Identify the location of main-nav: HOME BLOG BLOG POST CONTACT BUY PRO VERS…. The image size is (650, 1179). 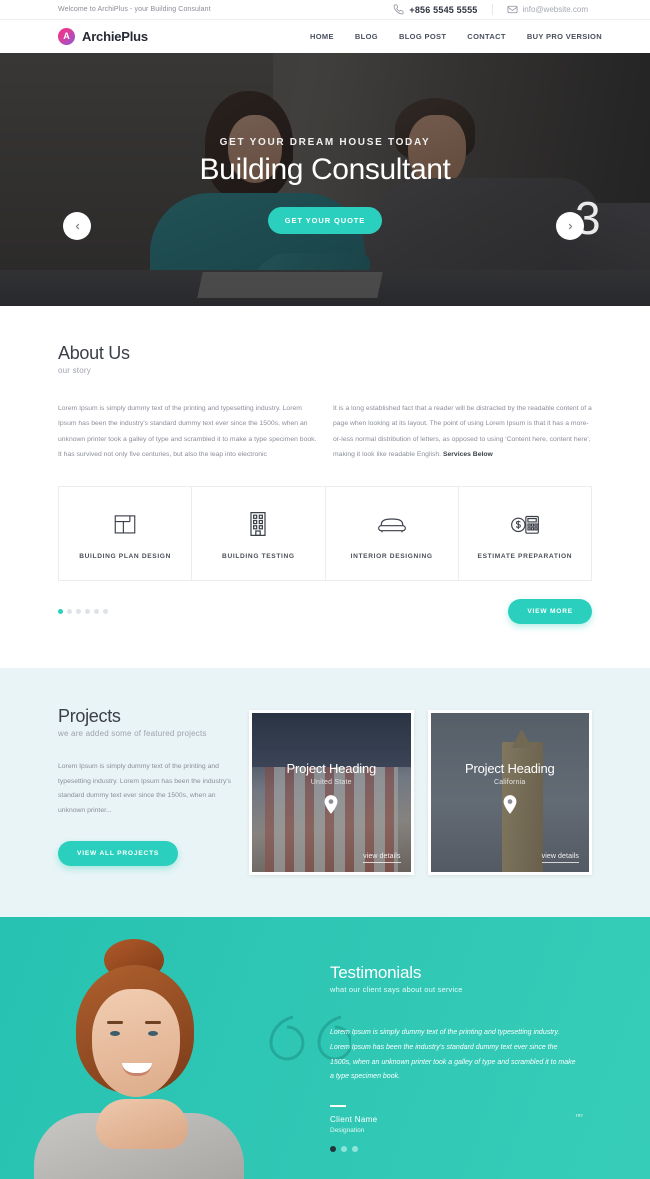
(456, 36).